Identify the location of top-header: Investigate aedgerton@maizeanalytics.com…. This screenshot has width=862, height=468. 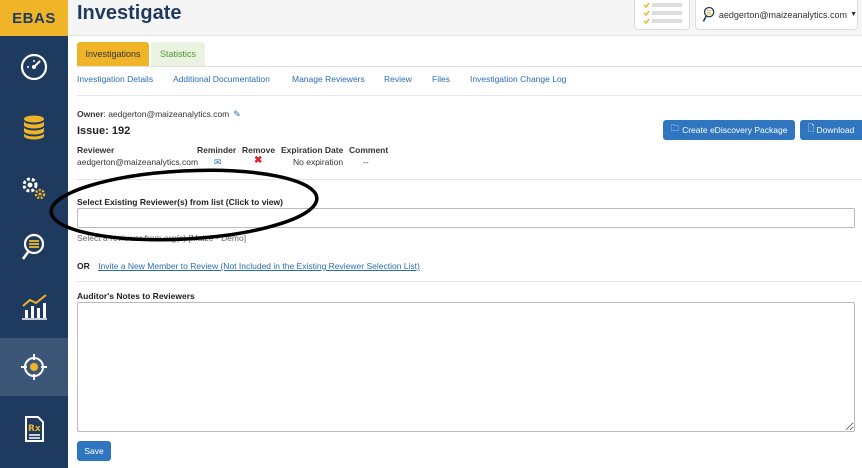
(465, 18).